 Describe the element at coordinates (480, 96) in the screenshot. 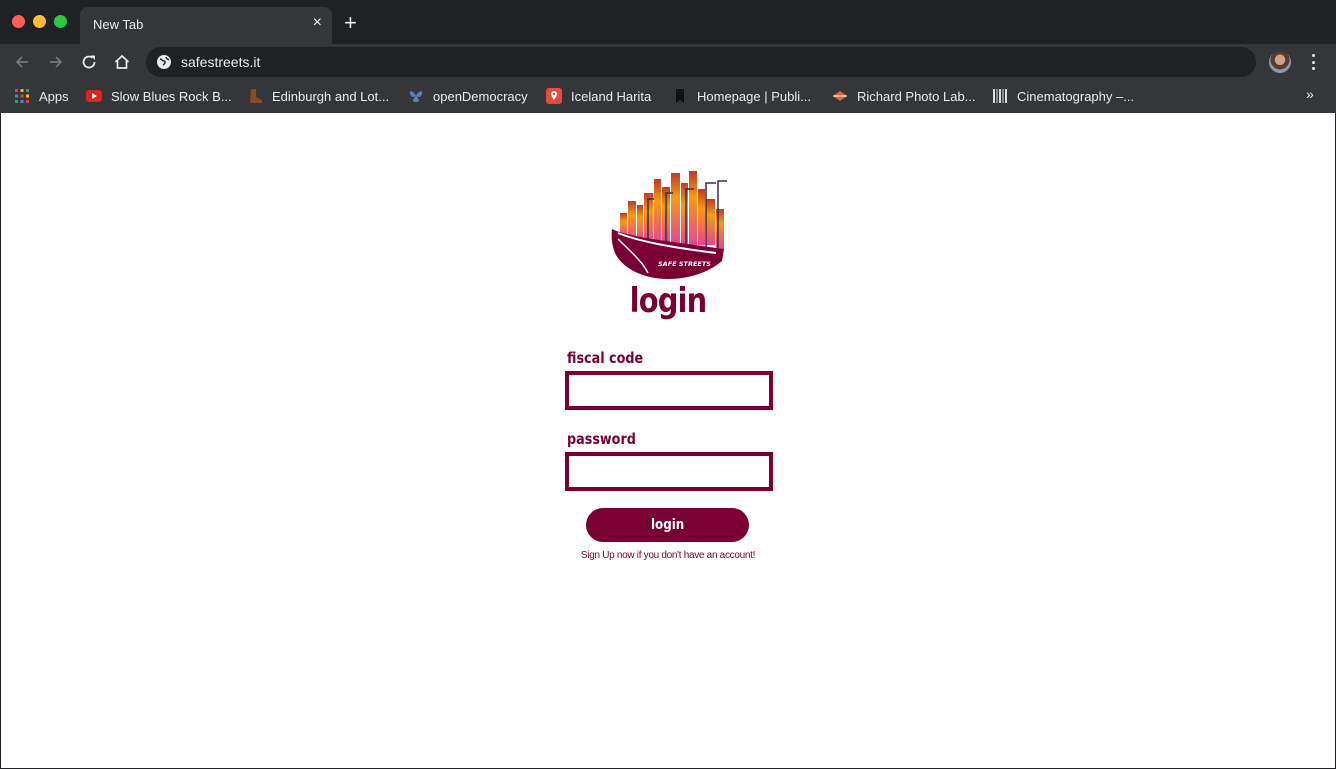

I see `bookmark-label: openDemocracy` at that location.